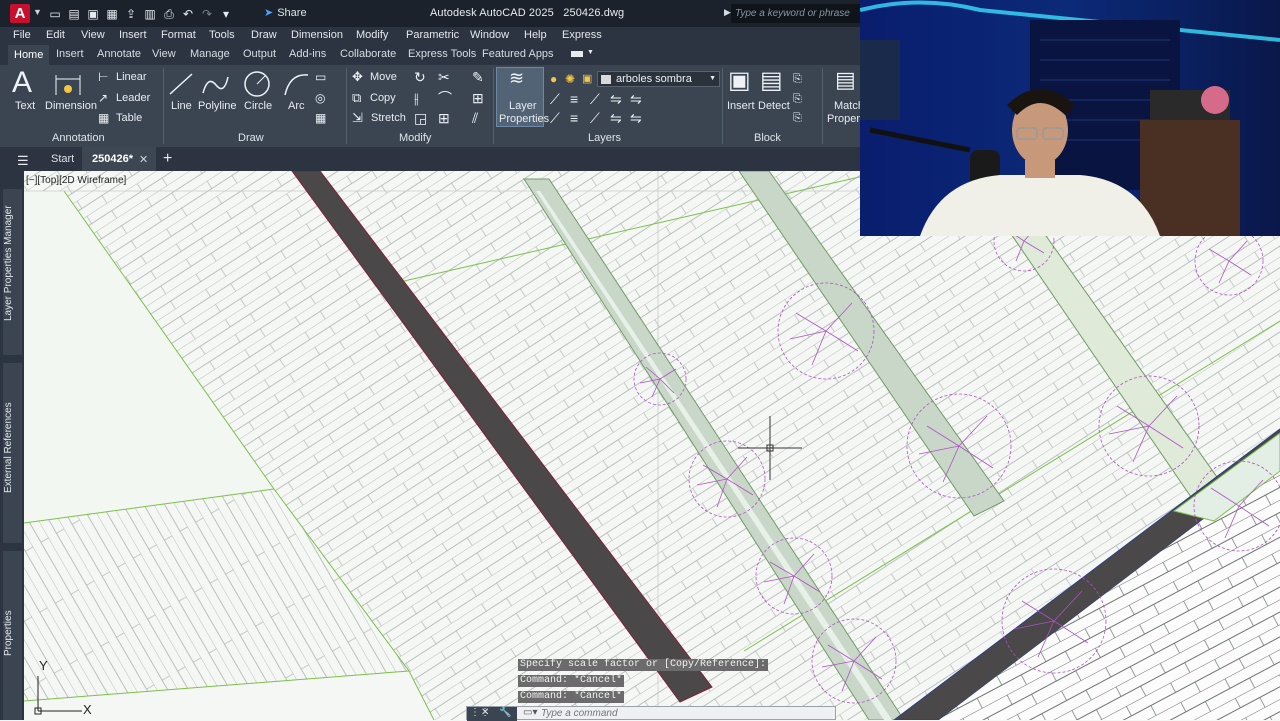  I want to click on menu-help: Help, so click(535, 35).